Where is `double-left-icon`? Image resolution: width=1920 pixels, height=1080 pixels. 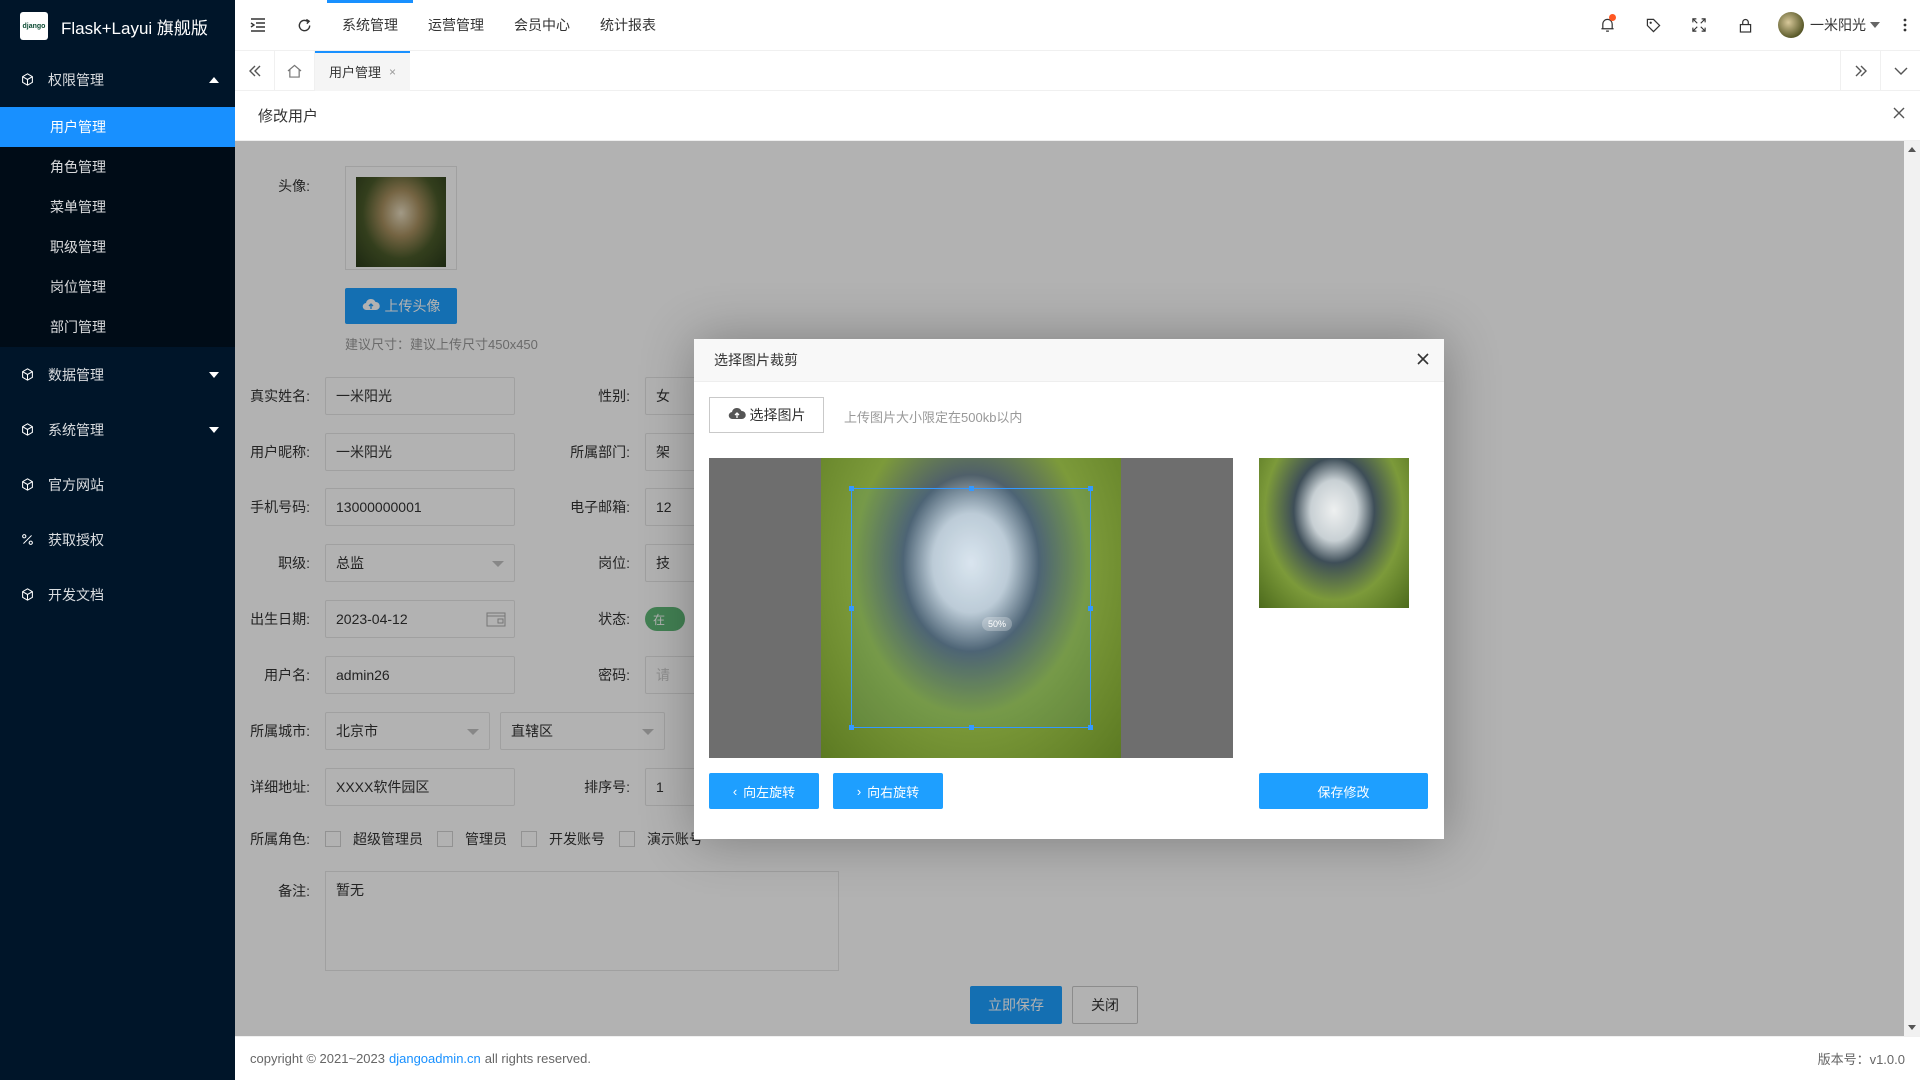 double-left-icon is located at coordinates (255, 70).